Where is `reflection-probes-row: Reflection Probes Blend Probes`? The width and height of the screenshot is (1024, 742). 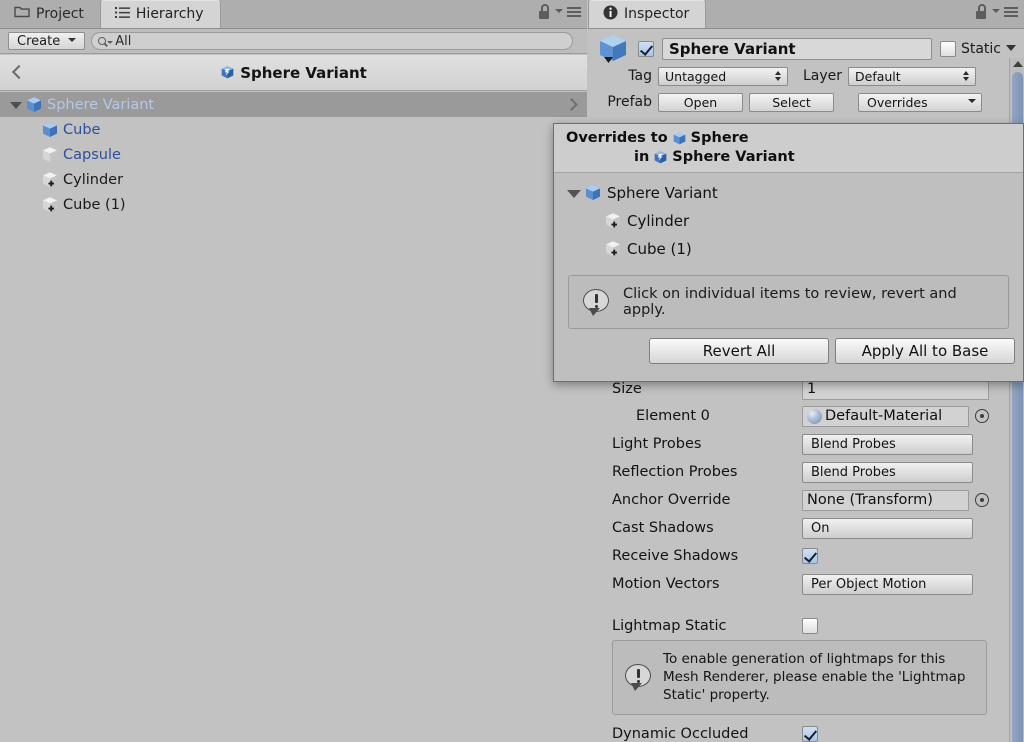 reflection-probes-row: Reflection Probes Blend Probes is located at coordinates (798, 472).